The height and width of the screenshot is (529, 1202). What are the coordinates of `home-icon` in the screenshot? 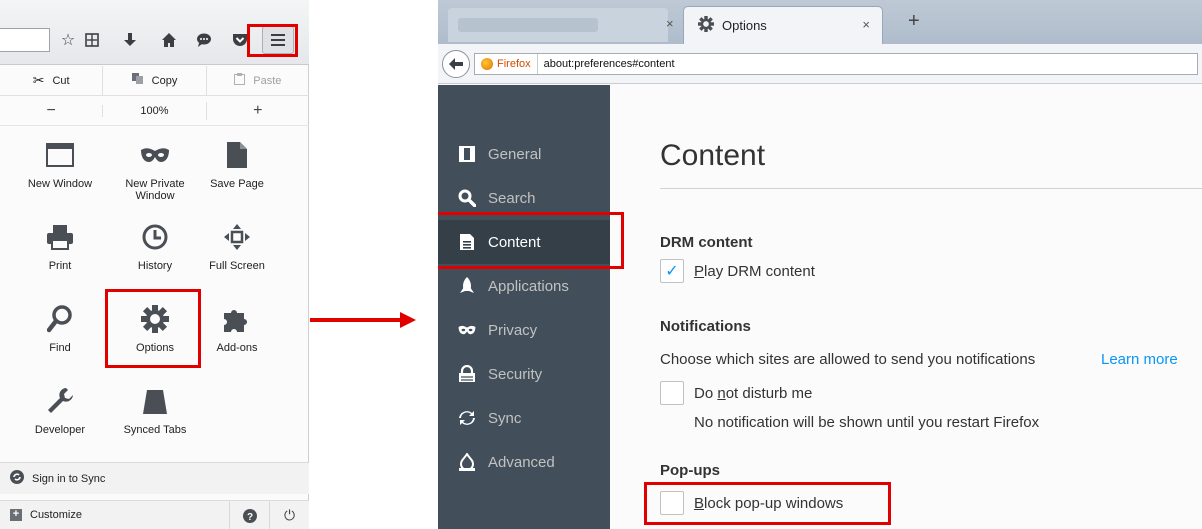 It's located at (169, 40).